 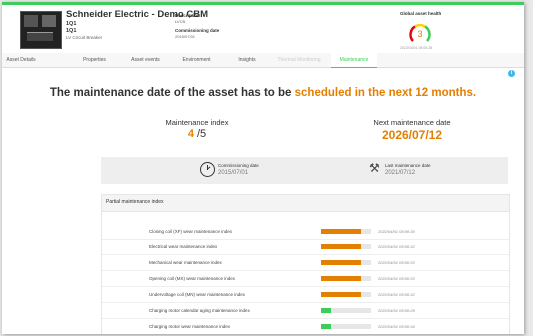 I want to click on partial-row-date: 2022/04/01 05:00:30, so click(x=396, y=231).